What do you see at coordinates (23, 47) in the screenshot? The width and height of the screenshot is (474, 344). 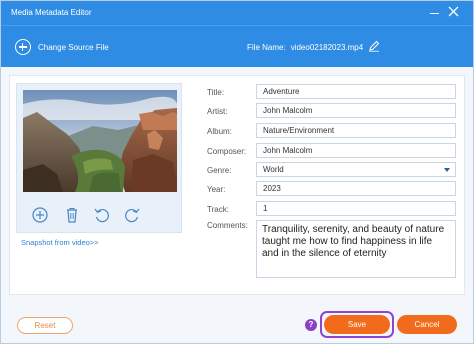 I see `add-circle-icon` at bounding box center [23, 47].